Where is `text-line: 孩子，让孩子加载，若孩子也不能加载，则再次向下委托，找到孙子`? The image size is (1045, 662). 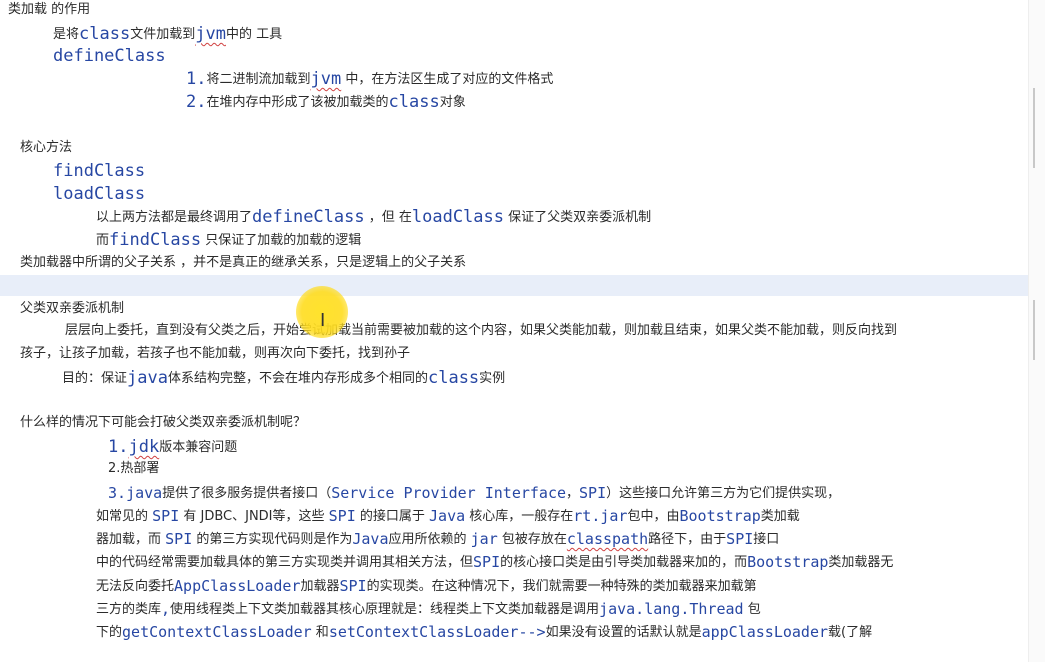
text-line: 孩子，让孩子加载，若孩子也不能加载，则再次向下委托，找到孙子 is located at coordinates (215, 353).